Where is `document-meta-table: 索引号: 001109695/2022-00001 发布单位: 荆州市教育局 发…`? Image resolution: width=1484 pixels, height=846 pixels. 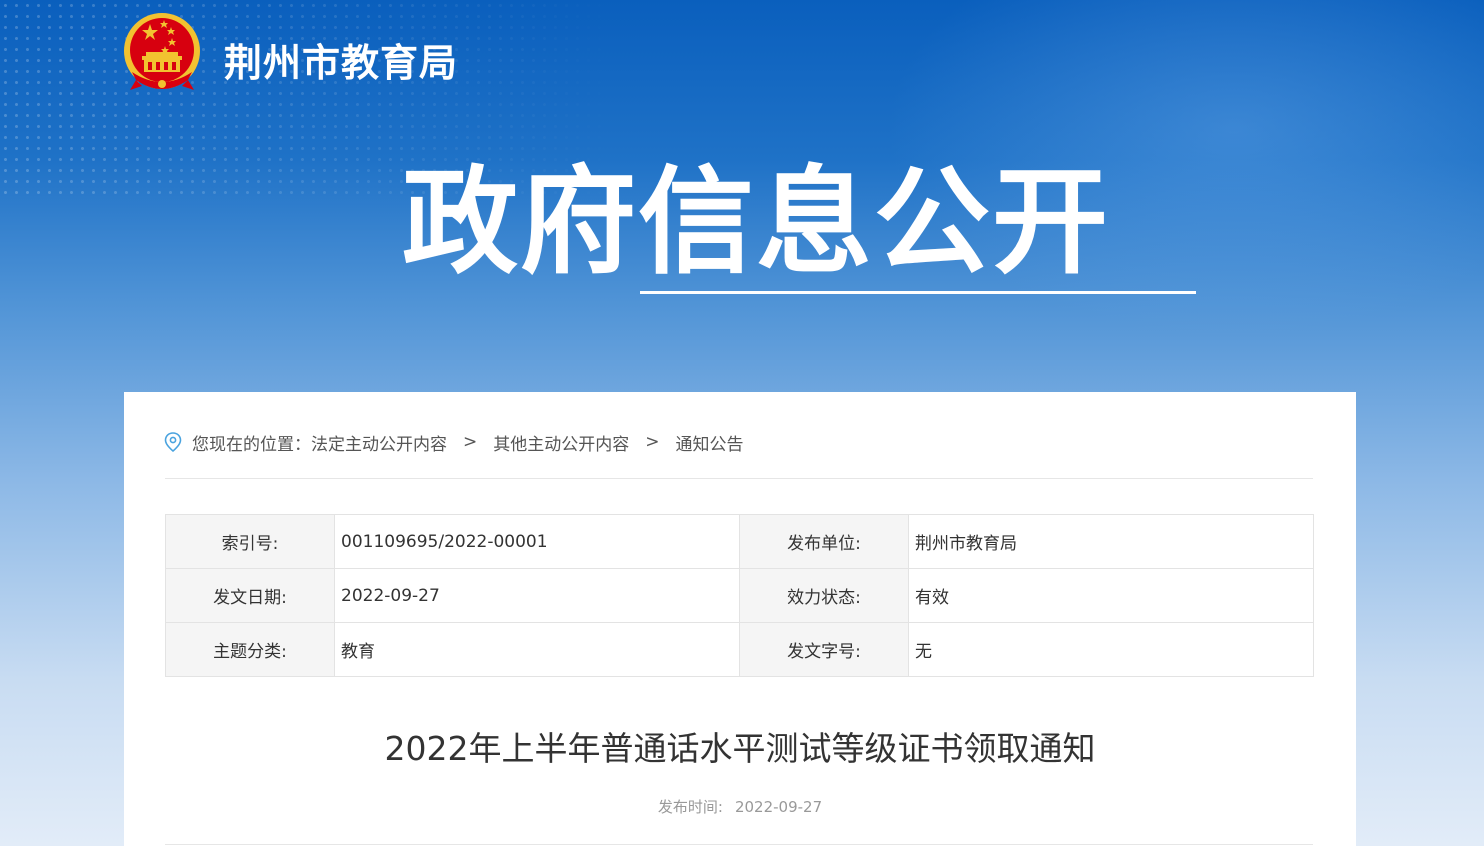
document-meta-table: 索引号: 001109695/2022-00001 发布单位: 荆州市教育局 发… is located at coordinates (739, 595).